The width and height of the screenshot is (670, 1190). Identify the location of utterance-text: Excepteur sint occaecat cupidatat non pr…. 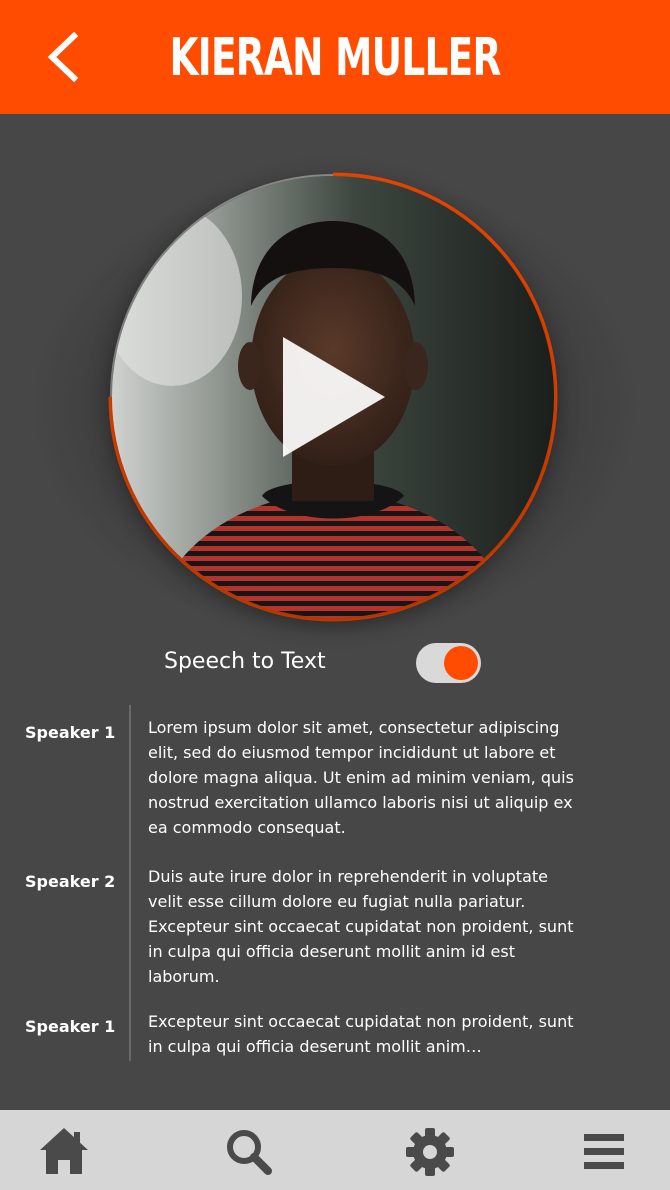
(368, 1034).